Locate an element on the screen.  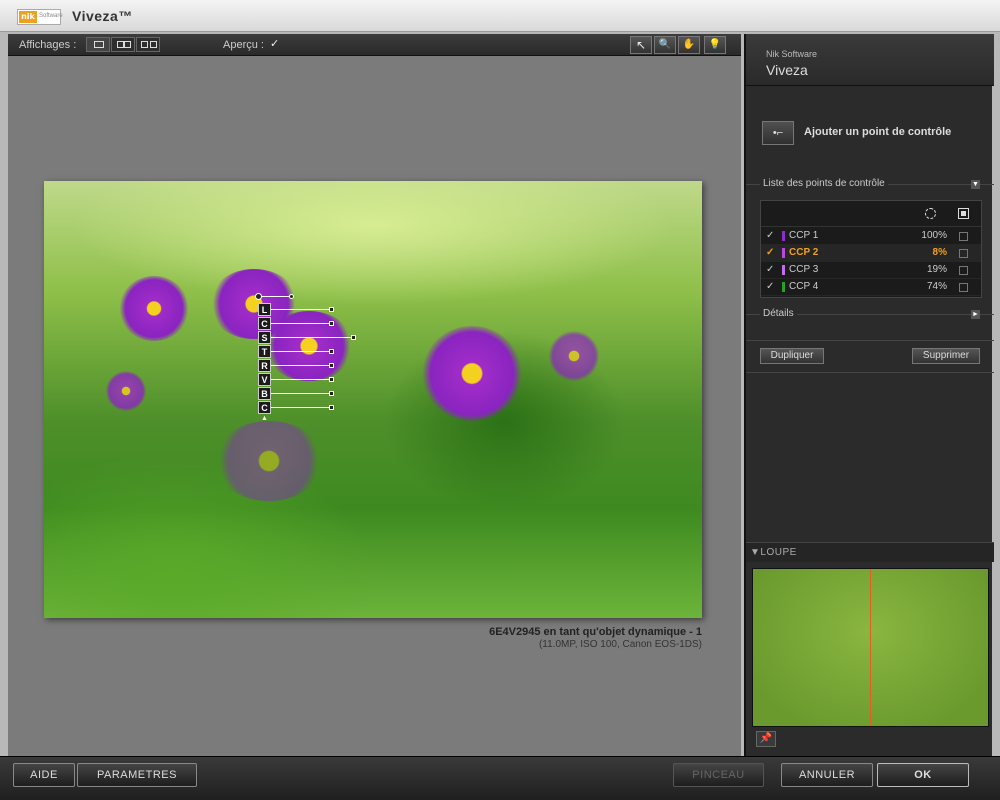
nik-logo: nik Software is located at coordinates (40, 17).